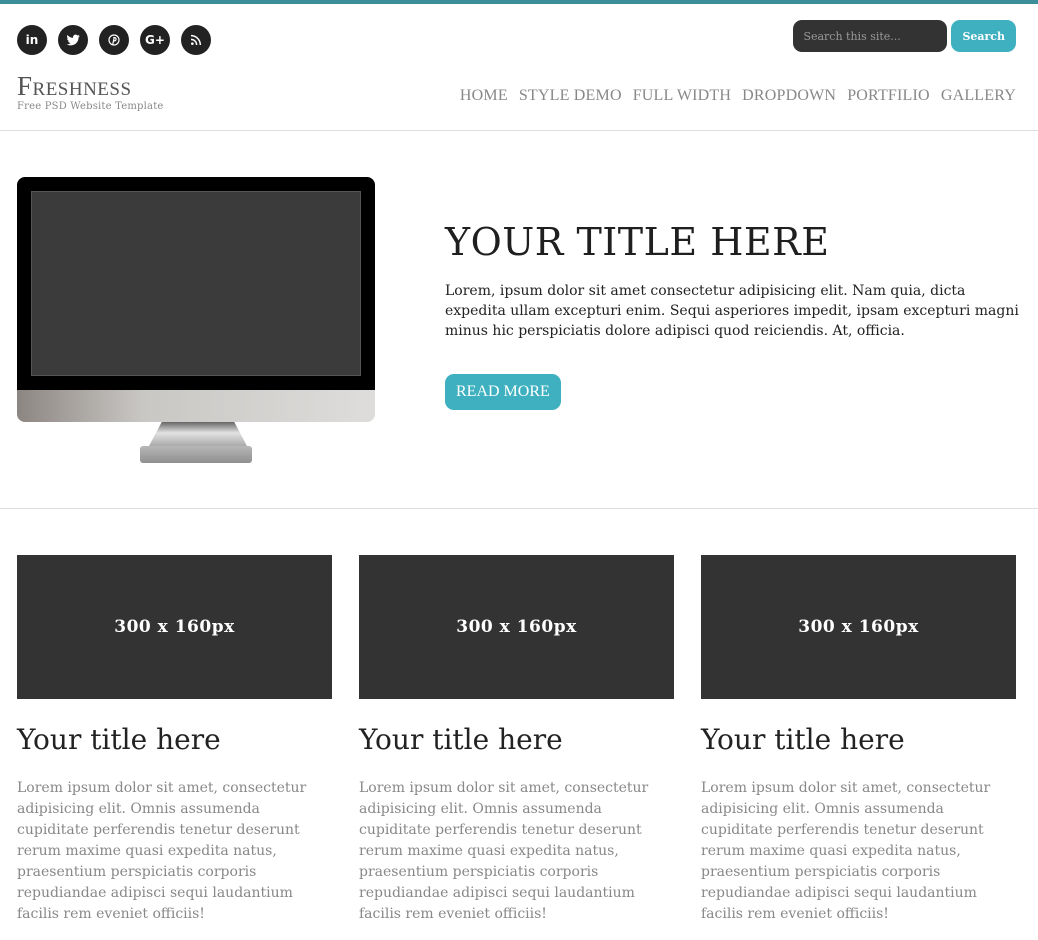 The width and height of the screenshot is (1038, 940). What do you see at coordinates (90, 106) in the screenshot?
I see `site-tagline: Free PSD Website Template` at bounding box center [90, 106].